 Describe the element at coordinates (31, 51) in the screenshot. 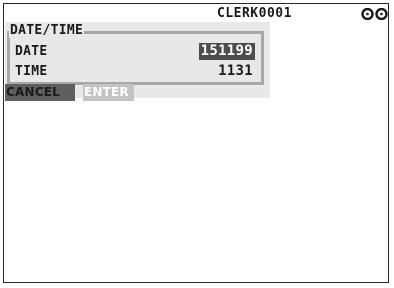

I see `date-label: DATE` at that location.